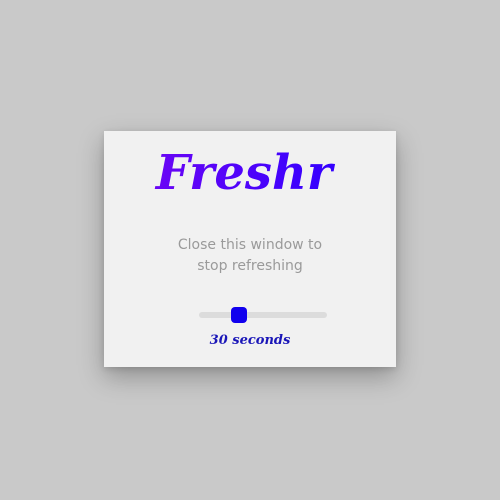  I want to click on slider-thumb, so click(238, 315).